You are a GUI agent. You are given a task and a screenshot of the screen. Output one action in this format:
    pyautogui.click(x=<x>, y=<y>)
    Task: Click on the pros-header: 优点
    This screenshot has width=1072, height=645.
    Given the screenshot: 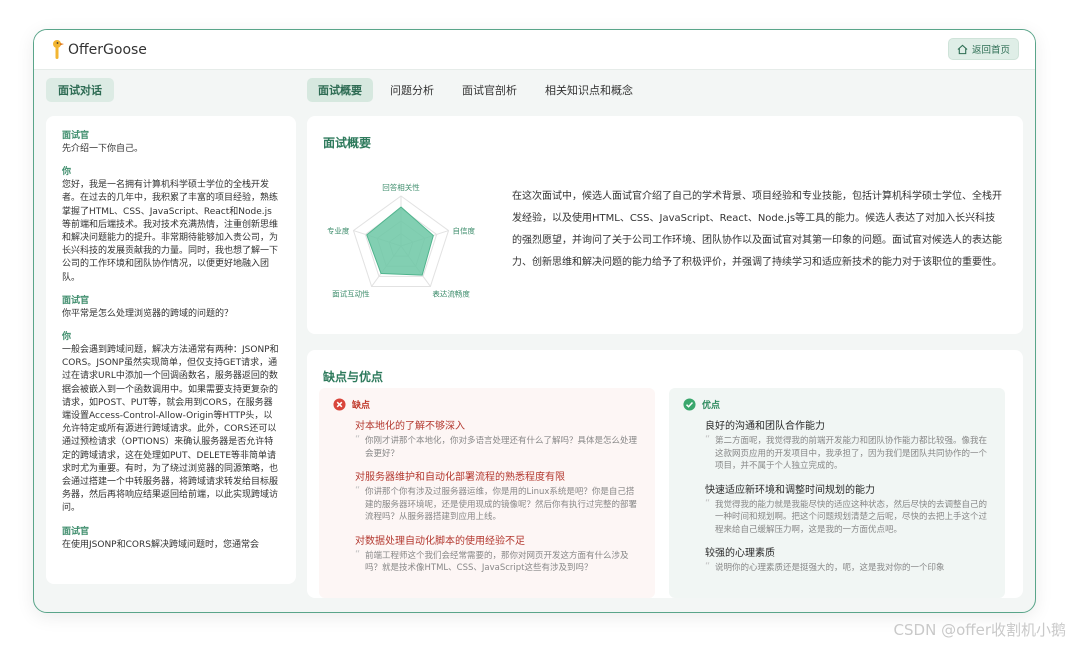 What is the action you would take?
    pyautogui.click(x=837, y=404)
    